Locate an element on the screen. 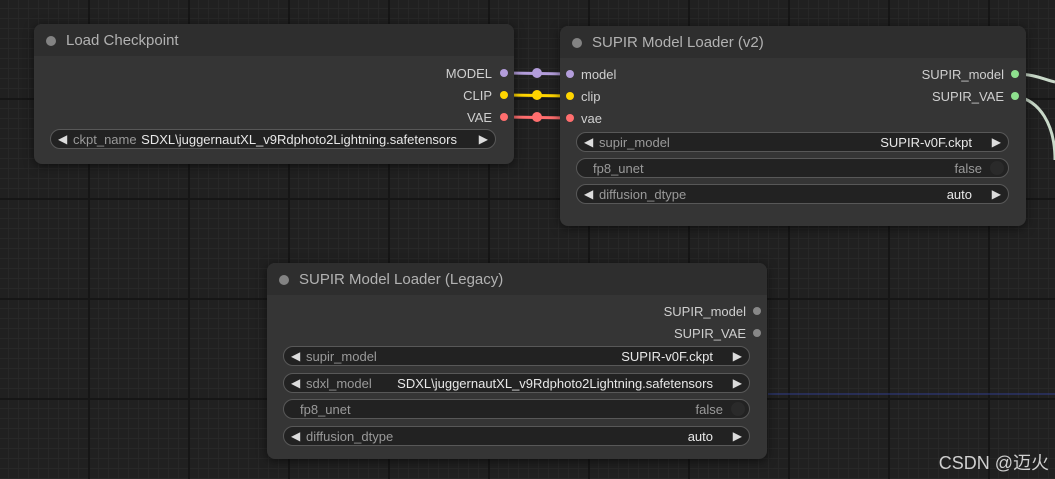  link-clip-midpoint is located at coordinates (537, 95).